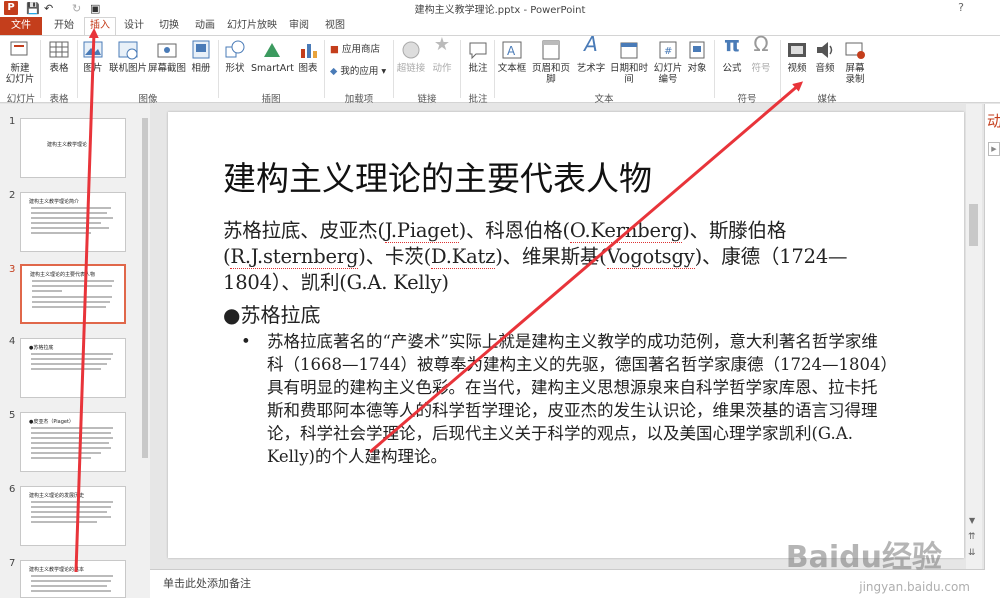 The image size is (1000, 598). Describe the element at coordinates (972, 520) in the screenshot. I see `scroll-down-icon: ▼` at that location.